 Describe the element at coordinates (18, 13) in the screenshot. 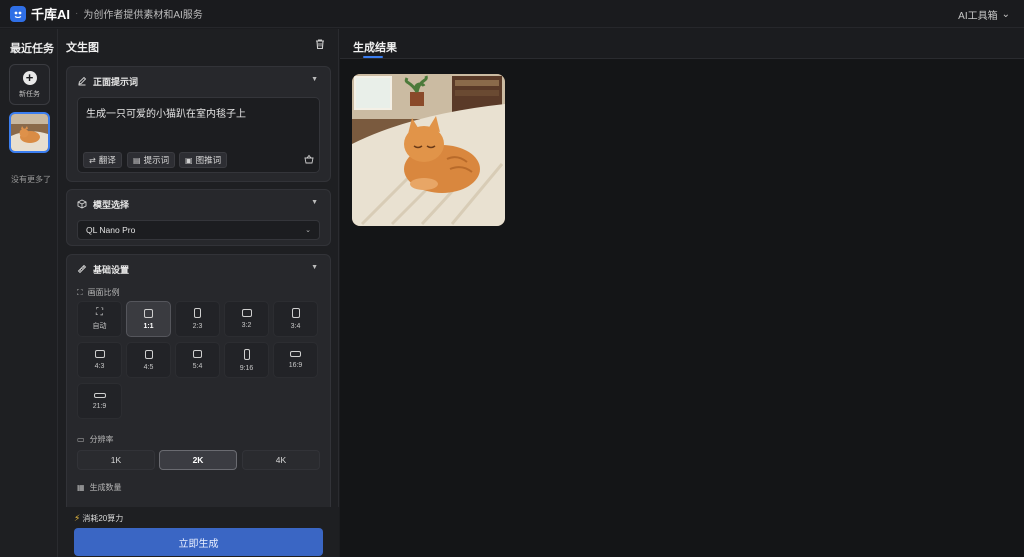

I see `logo-icon` at that location.